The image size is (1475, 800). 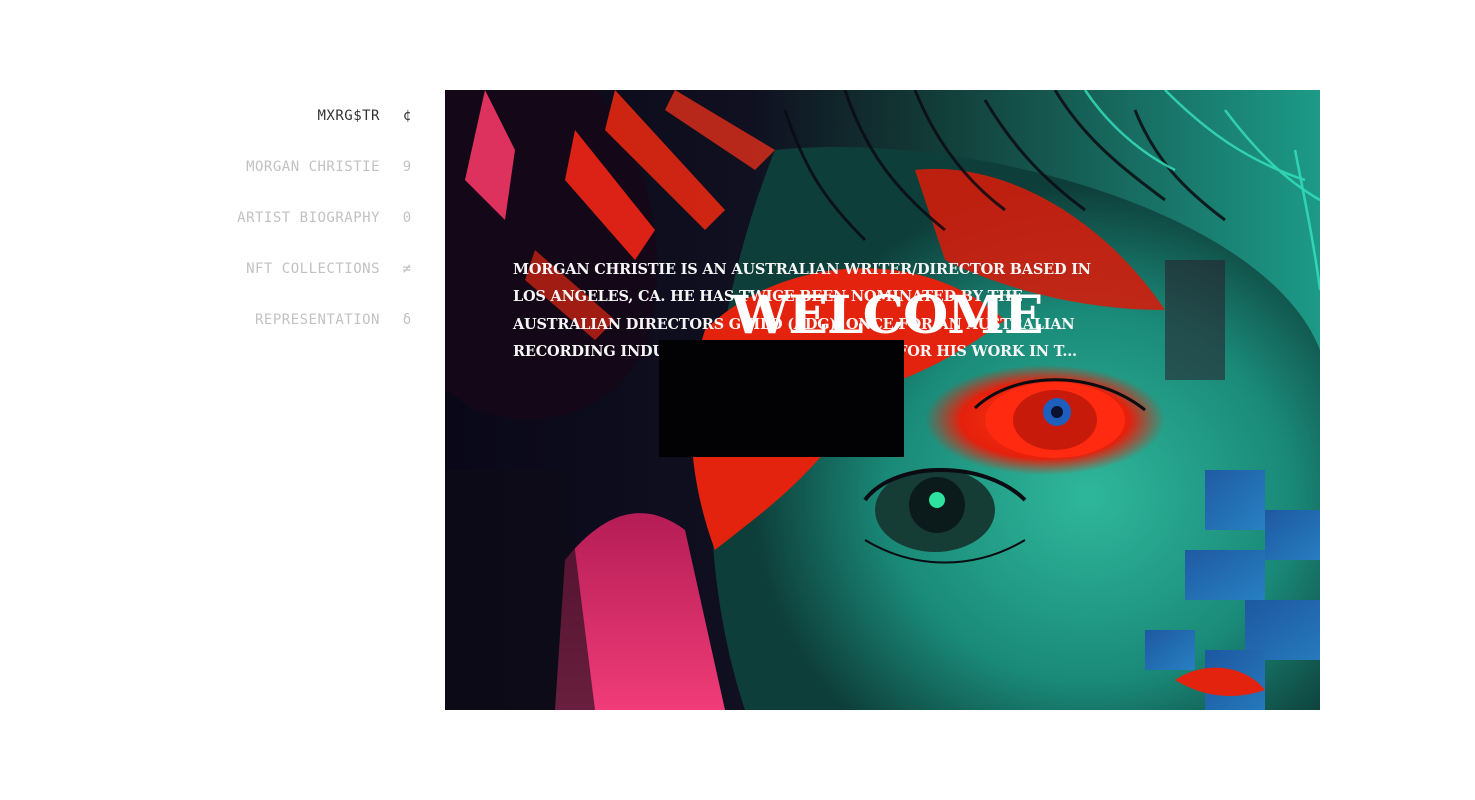 What do you see at coordinates (887, 315) in the screenshot?
I see `welcome-headline: WELCOME` at bounding box center [887, 315].